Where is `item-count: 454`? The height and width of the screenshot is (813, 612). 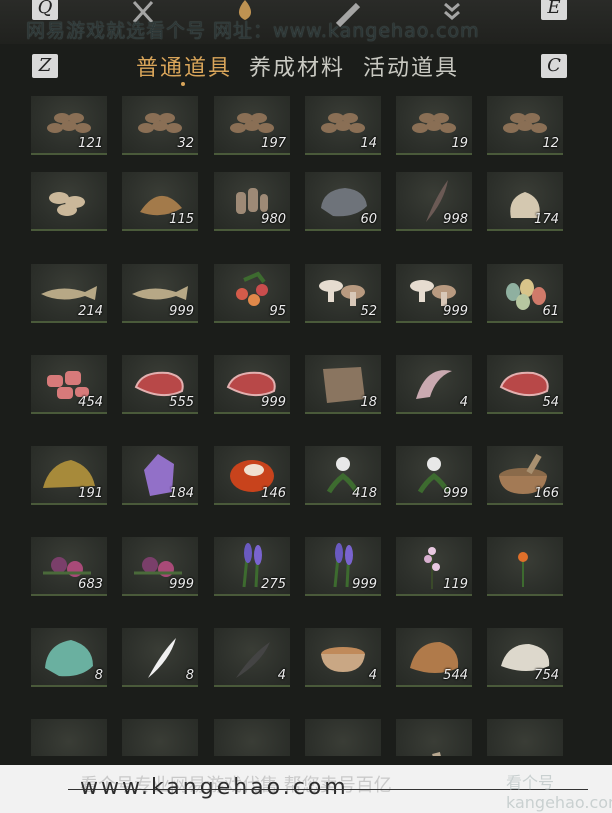
item-count: 454 is located at coordinates (90, 402).